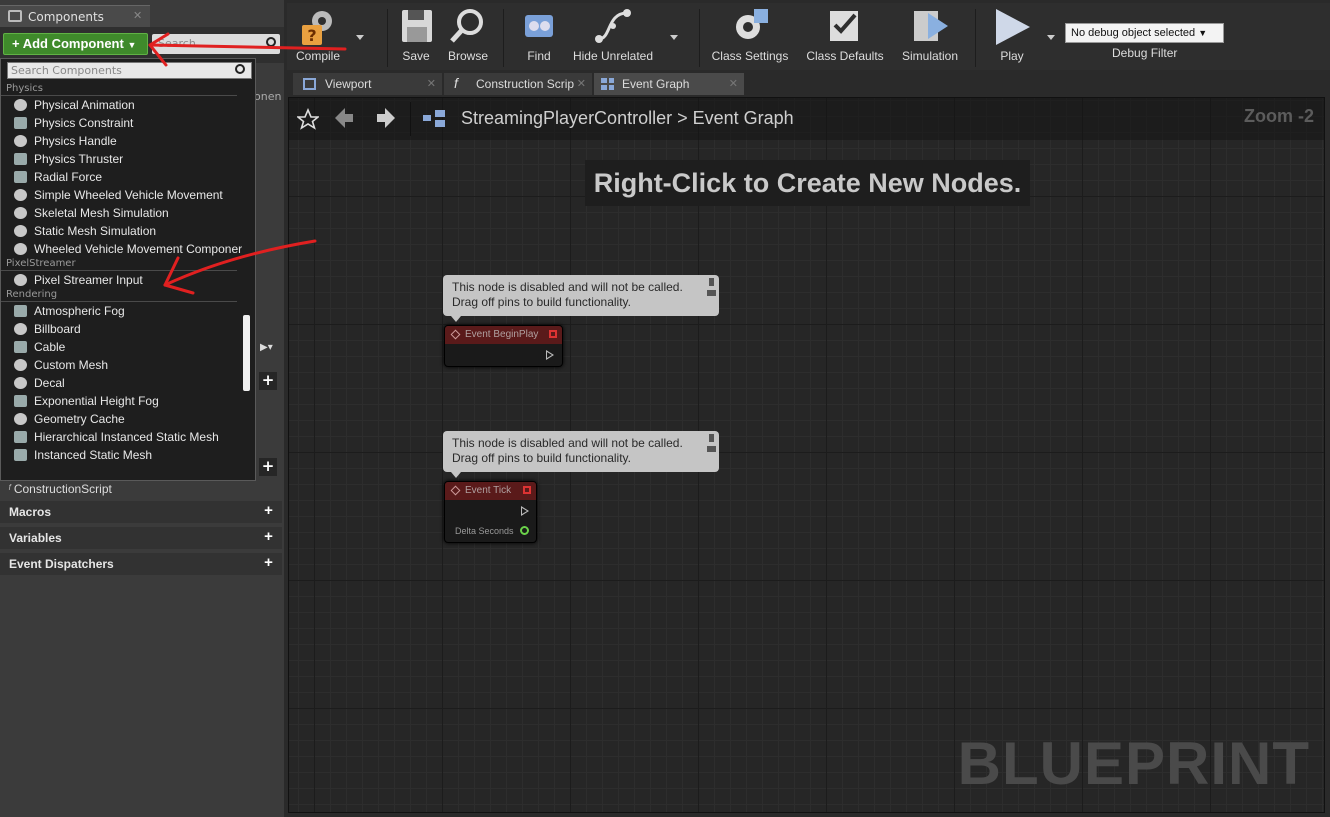  What do you see at coordinates (930, 26) in the screenshot?
I see `simulation-icon` at bounding box center [930, 26].